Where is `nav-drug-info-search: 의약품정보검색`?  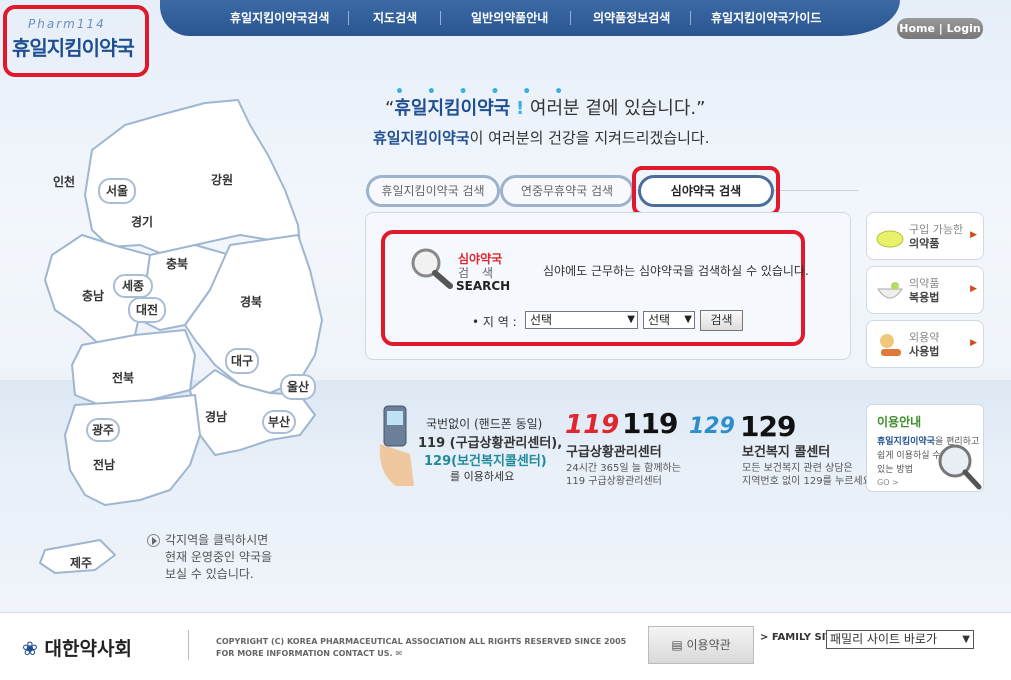
nav-drug-info-search: 의약품정보검색 is located at coordinates (631, 17).